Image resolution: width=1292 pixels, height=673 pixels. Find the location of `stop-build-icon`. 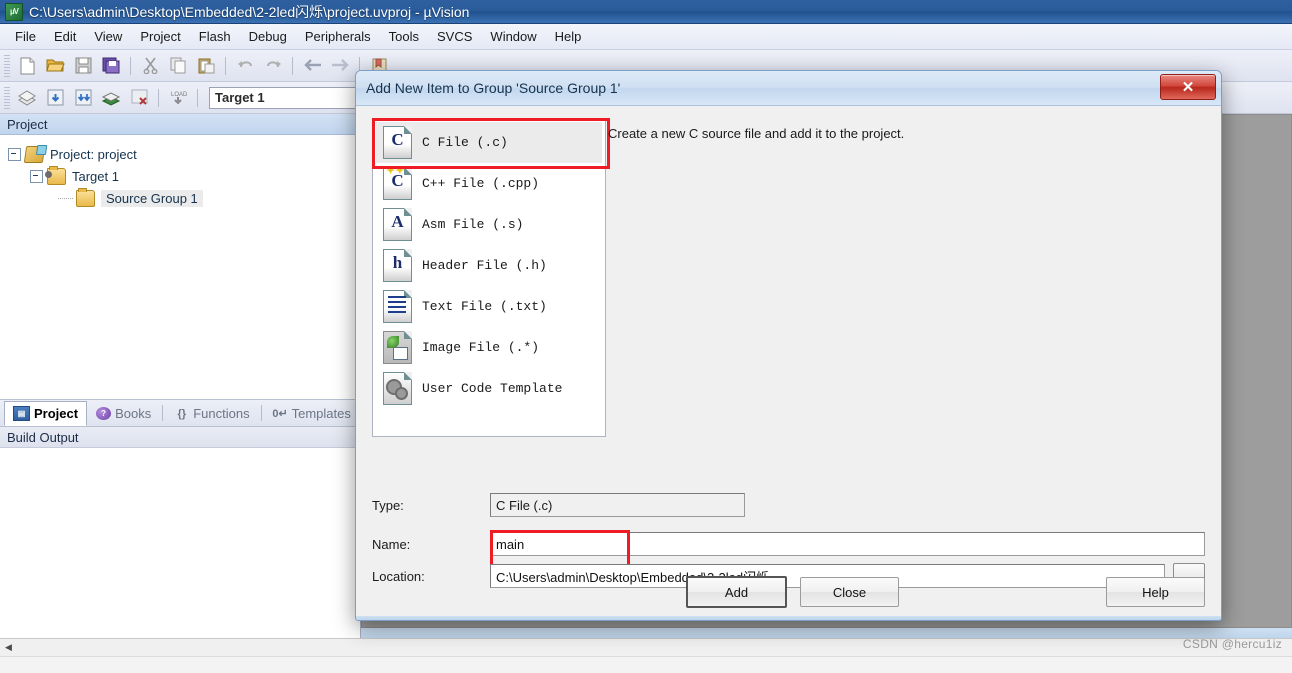

stop-build-icon is located at coordinates (139, 98).